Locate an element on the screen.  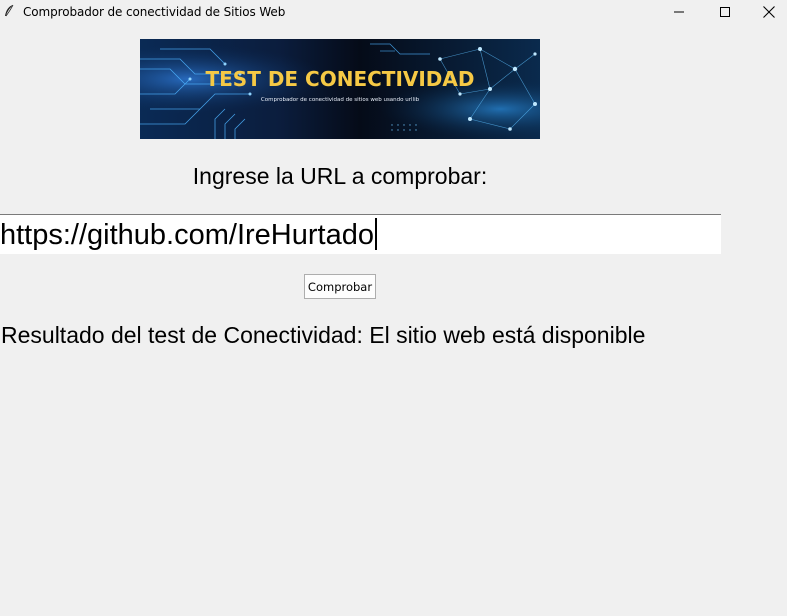
feather-icon is located at coordinates (9, 11).